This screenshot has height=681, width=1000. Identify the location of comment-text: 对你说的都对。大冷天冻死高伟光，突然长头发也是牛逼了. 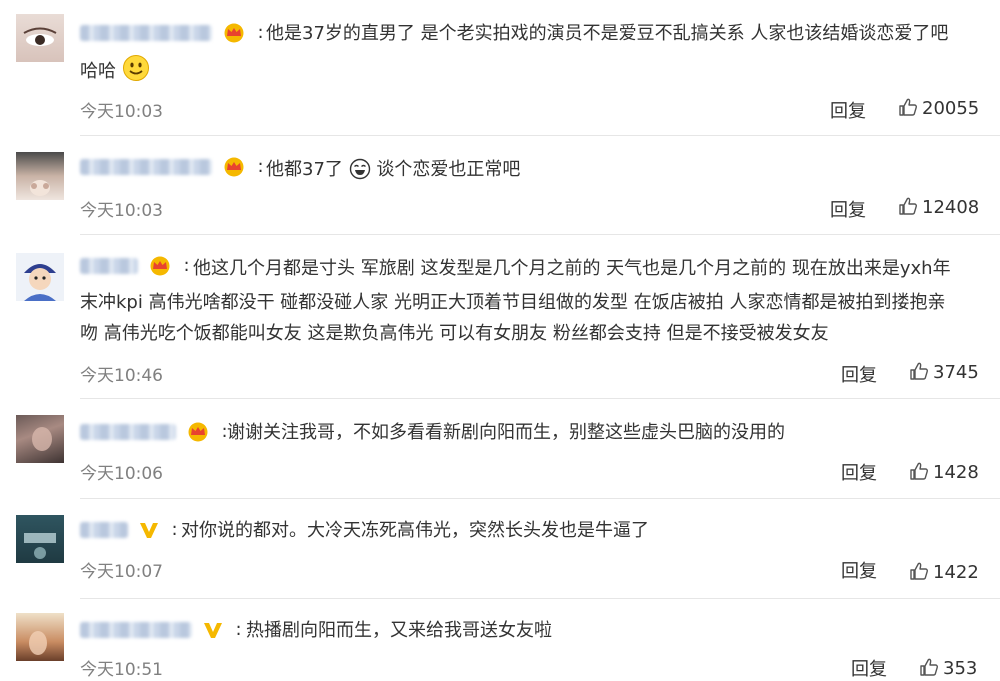
(415, 530).